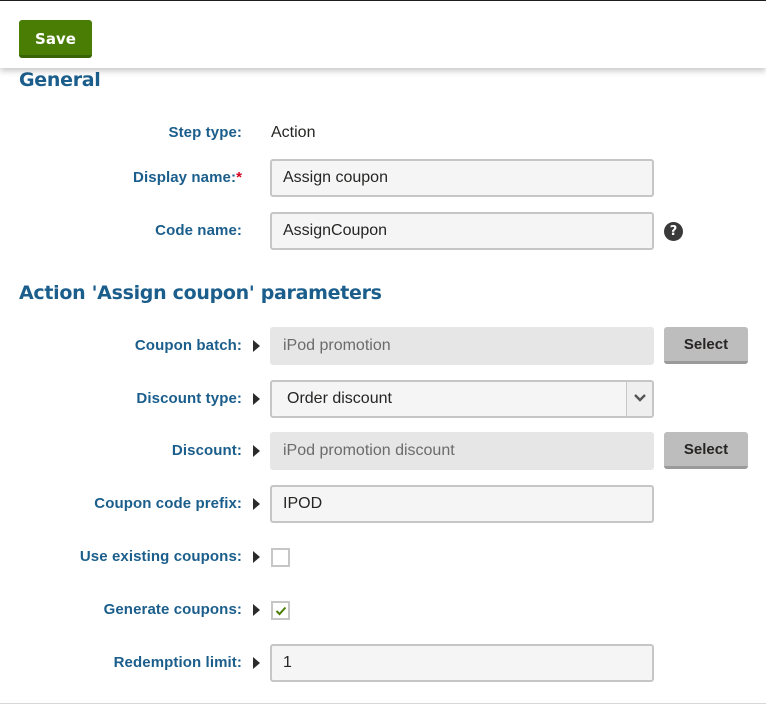  What do you see at coordinates (462, 504) in the screenshot?
I see `coupon-code-prefix-input: IPOD` at bounding box center [462, 504].